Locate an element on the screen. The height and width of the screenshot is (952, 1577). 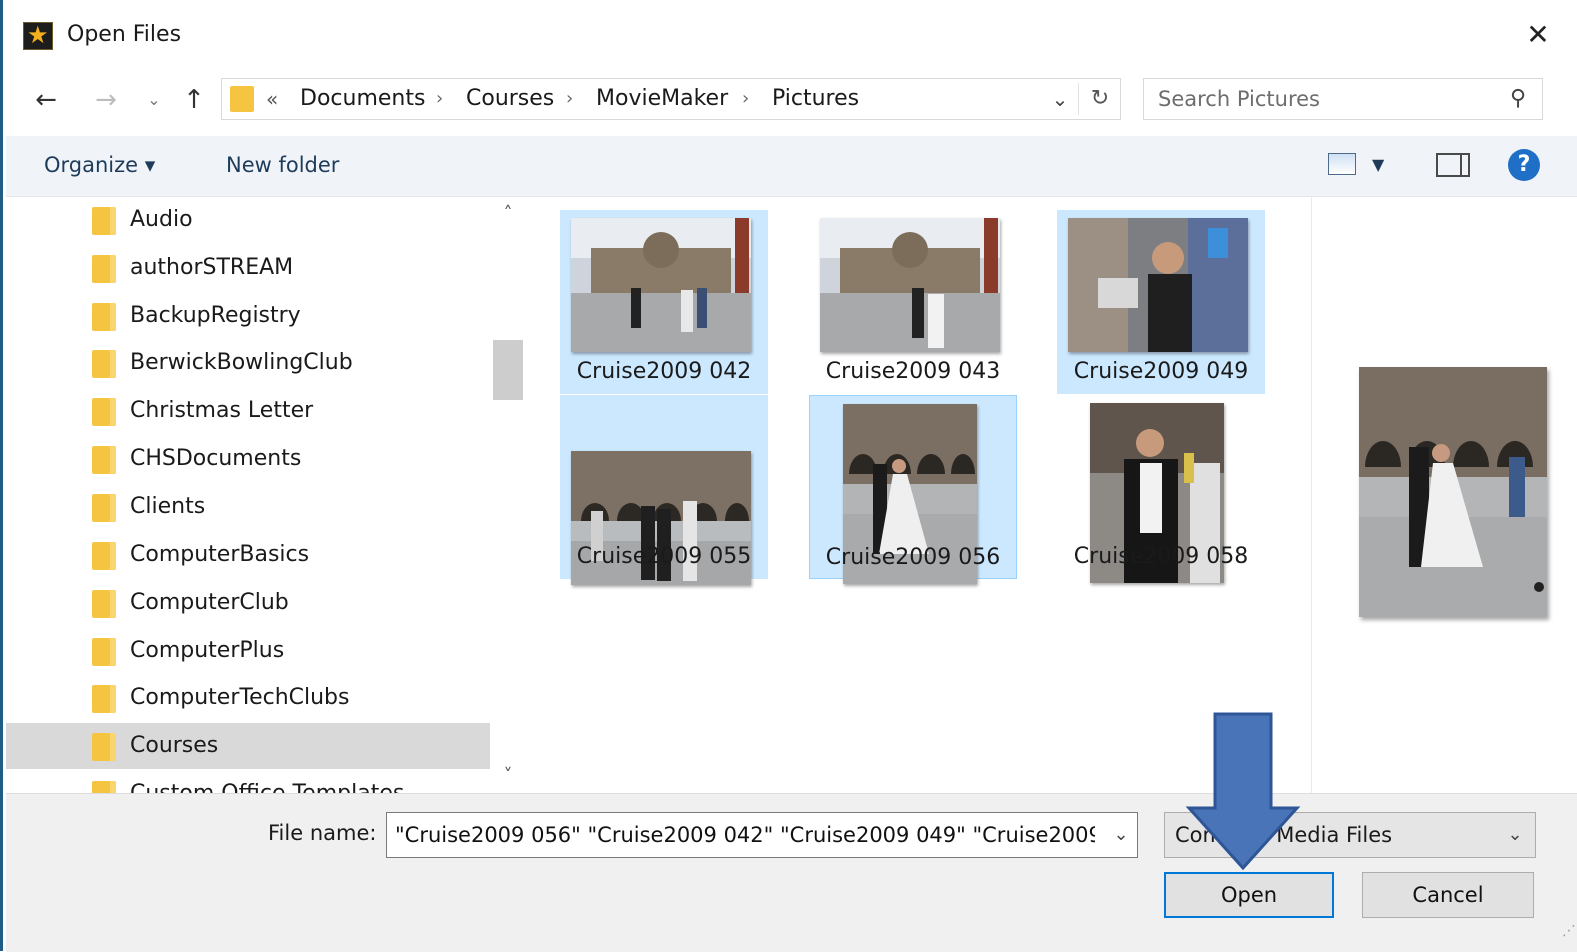
breadcrumb-pictures: Pictures is located at coordinates (815, 99).